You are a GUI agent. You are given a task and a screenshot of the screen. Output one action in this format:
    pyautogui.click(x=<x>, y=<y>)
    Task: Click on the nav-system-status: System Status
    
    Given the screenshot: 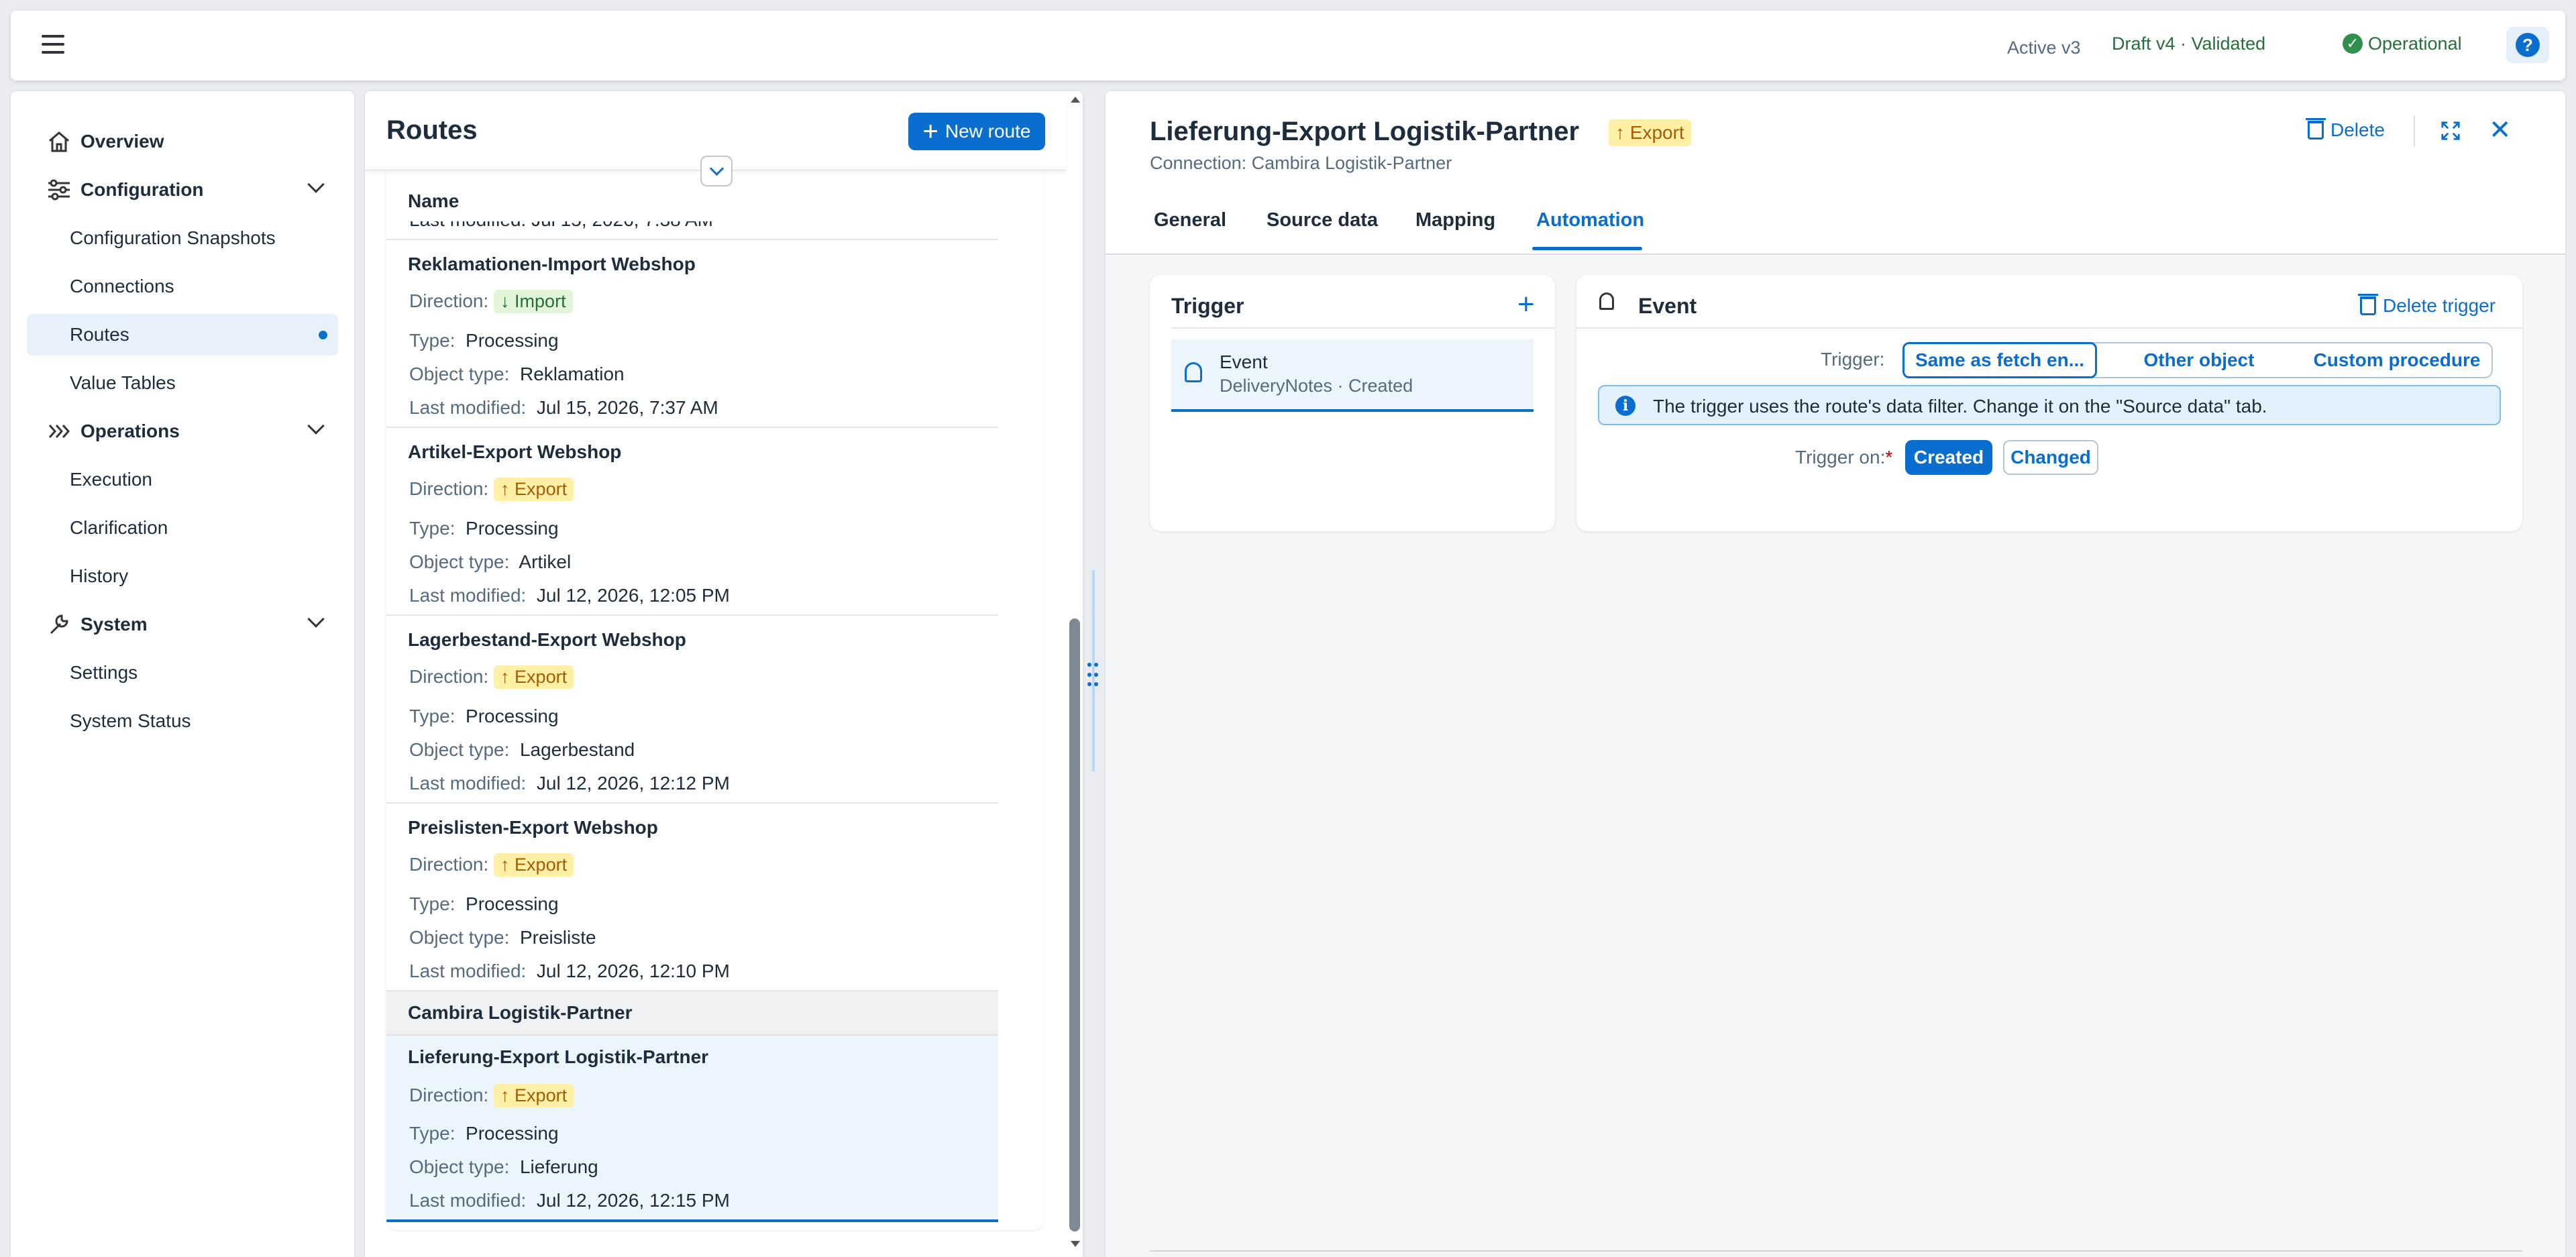 What is the action you would take?
    pyautogui.click(x=182, y=721)
    